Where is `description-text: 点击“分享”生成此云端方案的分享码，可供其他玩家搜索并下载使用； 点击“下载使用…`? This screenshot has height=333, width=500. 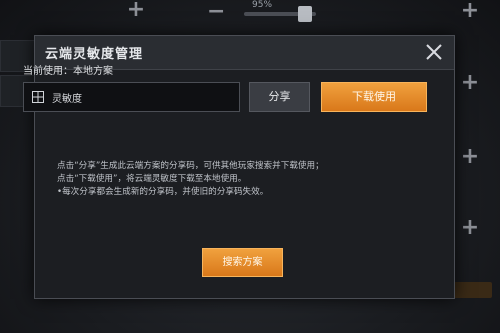 description-text: 点击“分享”生成此云端方案的分享码，可供其他玩家搜索并下载使用； 点击“下载使用… is located at coordinates (252, 179).